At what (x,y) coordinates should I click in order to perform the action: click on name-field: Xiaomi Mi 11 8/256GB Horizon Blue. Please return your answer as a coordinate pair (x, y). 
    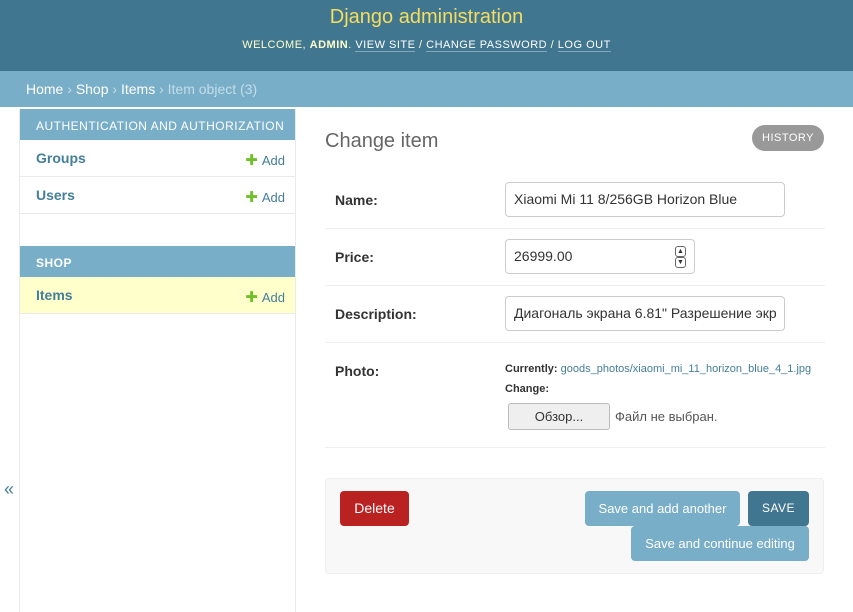
    Looking at the image, I should click on (645, 199).